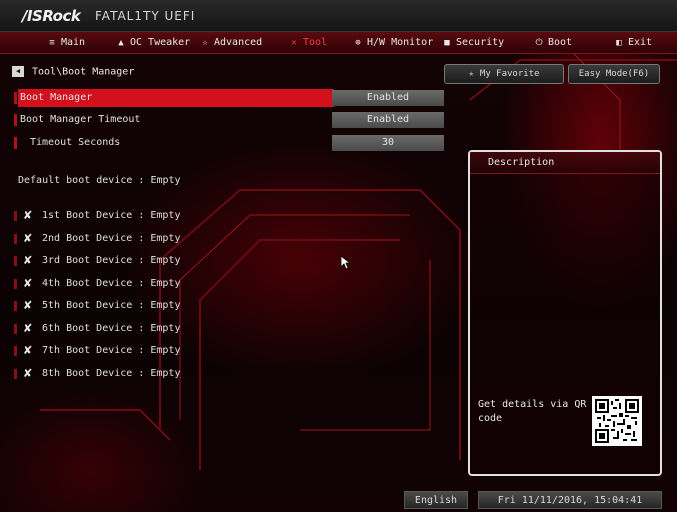 Image resolution: width=677 pixels, height=512 pixels. I want to click on setting-label: Timeout Seconds, so click(75, 142).